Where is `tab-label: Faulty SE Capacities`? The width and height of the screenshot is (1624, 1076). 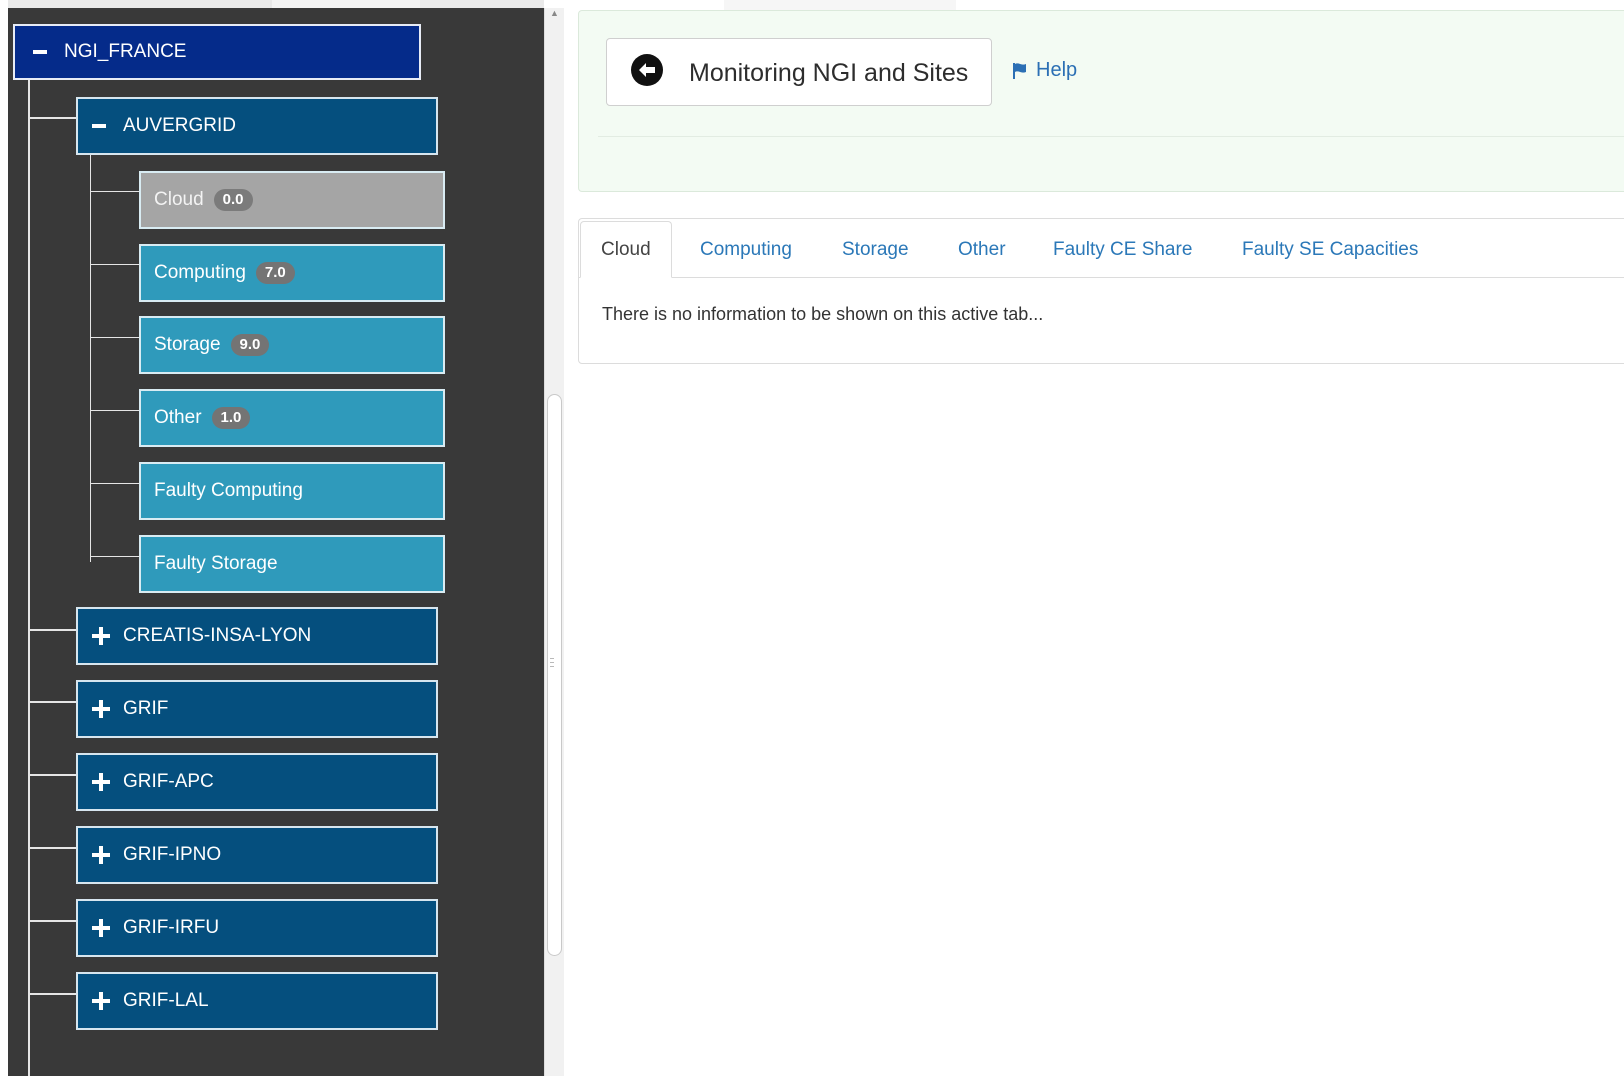
tab-label: Faulty SE Capacities is located at coordinates (1330, 249).